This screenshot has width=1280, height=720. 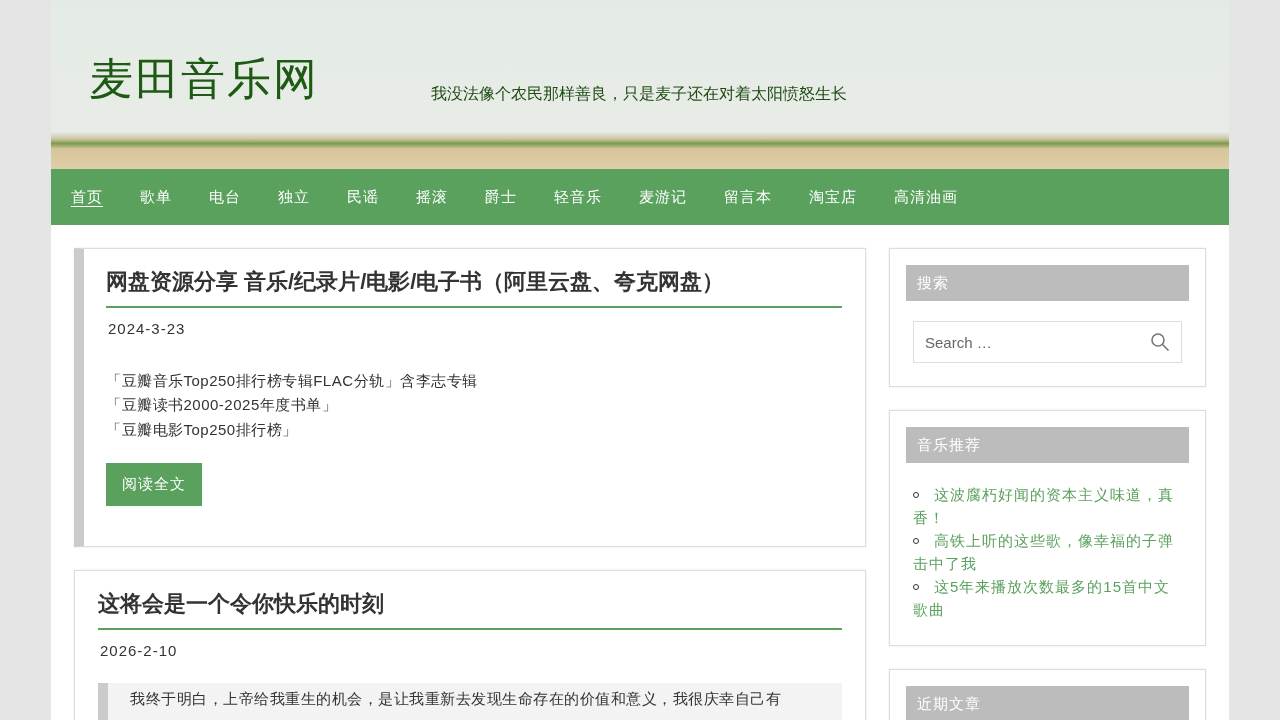 What do you see at coordinates (1160, 342) in the screenshot?
I see `search-icon` at bounding box center [1160, 342].